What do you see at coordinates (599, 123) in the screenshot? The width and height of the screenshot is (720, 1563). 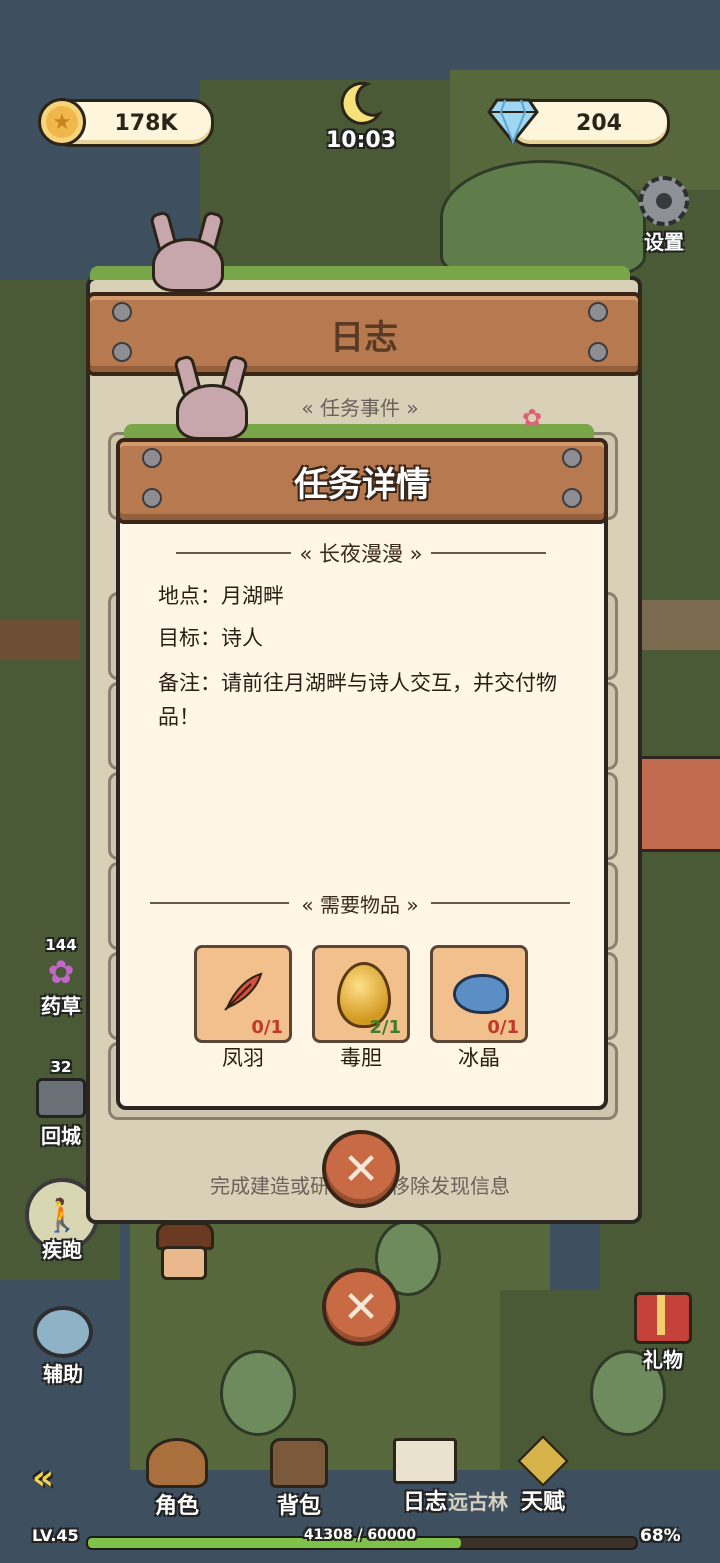 I see `gem-amount: 204` at bounding box center [599, 123].